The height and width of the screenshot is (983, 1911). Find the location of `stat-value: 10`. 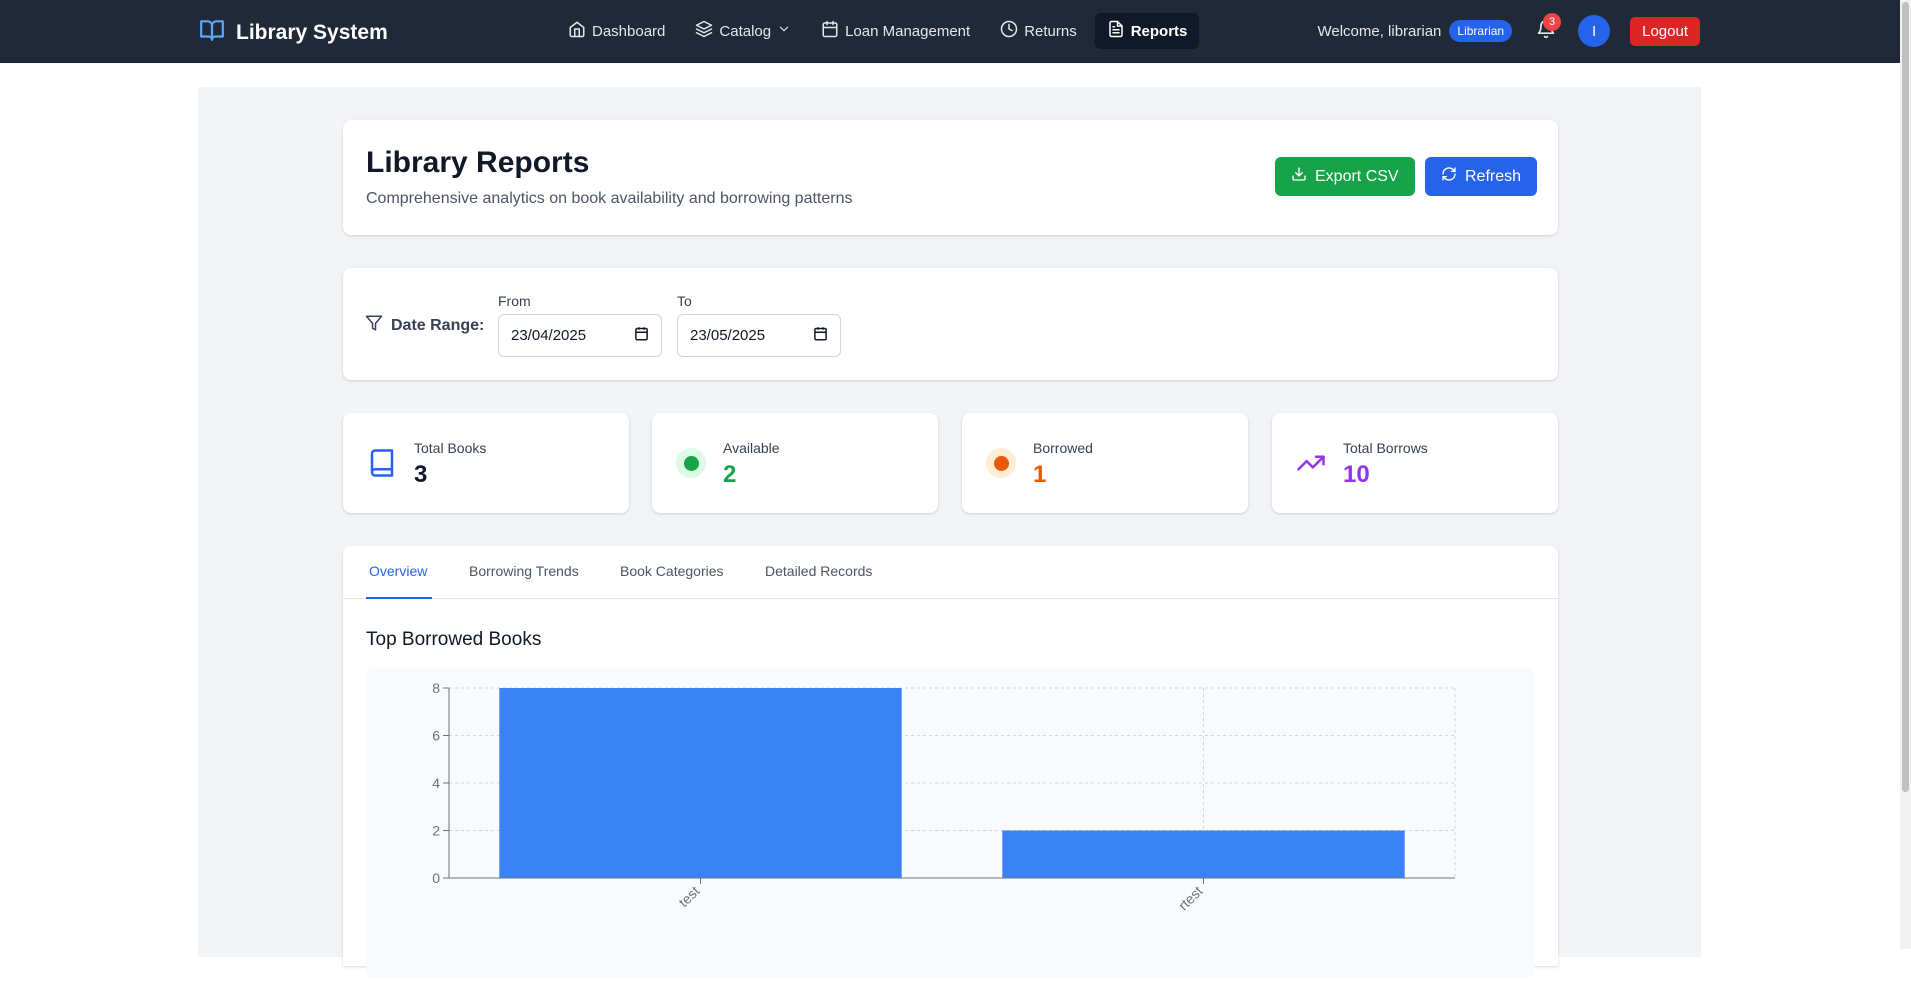

stat-value: 10 is located at coordinates (1356, 474).